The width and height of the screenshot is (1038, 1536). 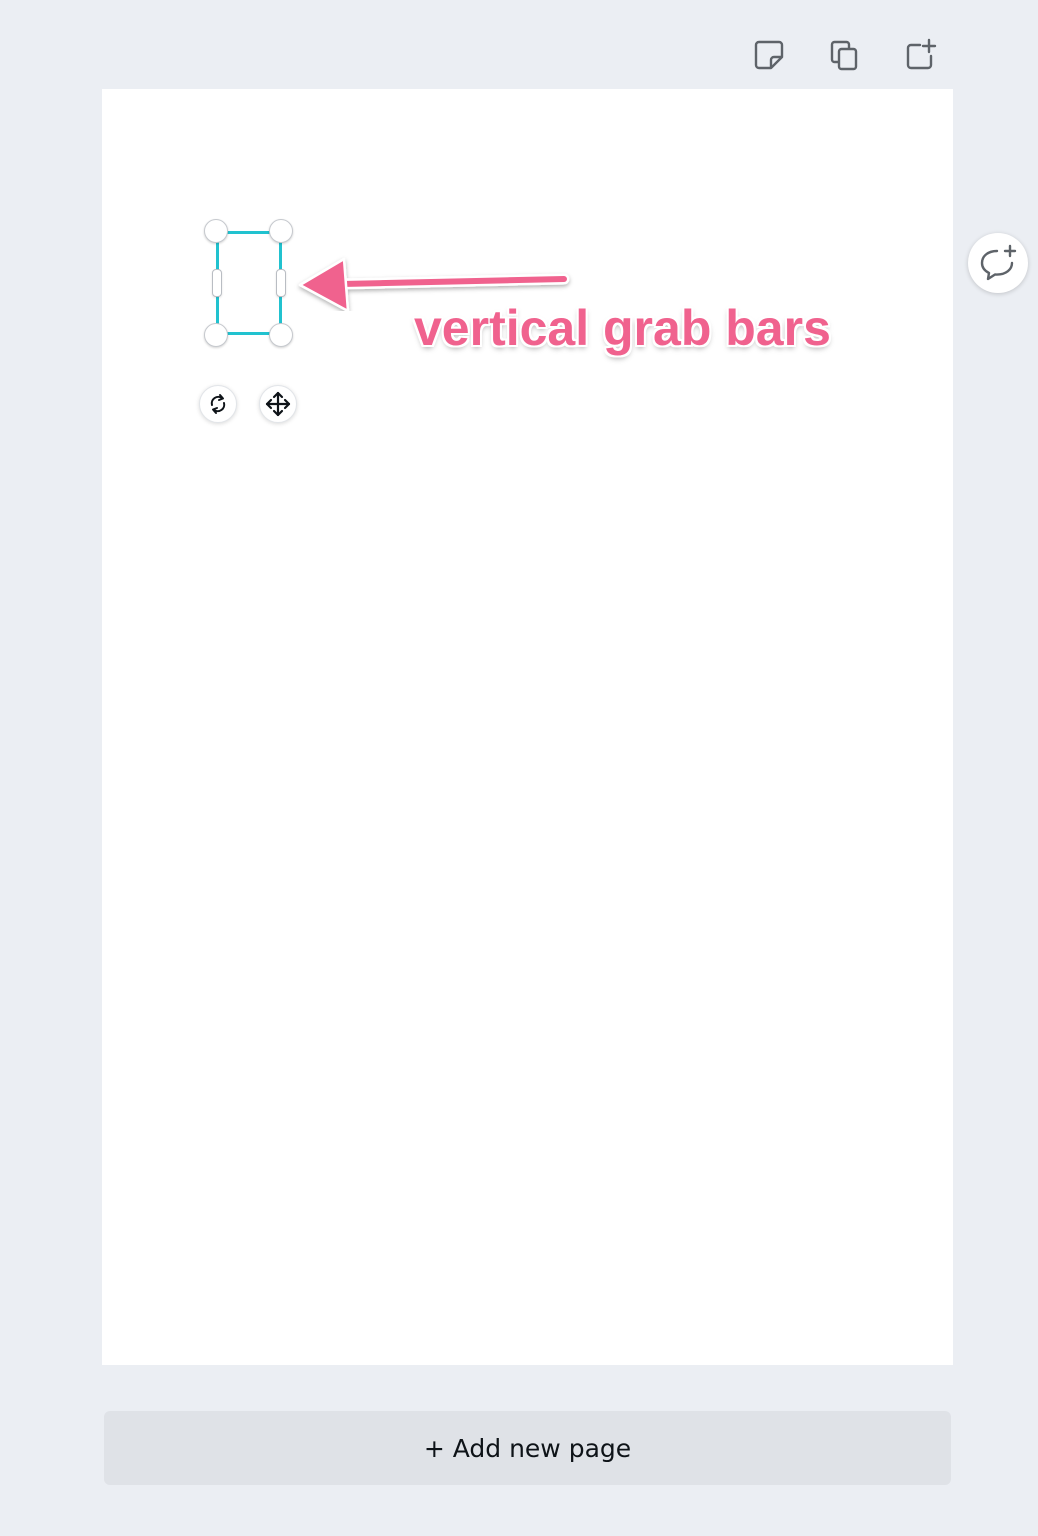 What do you see at coordinates (249, 283) in the screenshot?
I see `selected-element` at bounding box center [249, 283].